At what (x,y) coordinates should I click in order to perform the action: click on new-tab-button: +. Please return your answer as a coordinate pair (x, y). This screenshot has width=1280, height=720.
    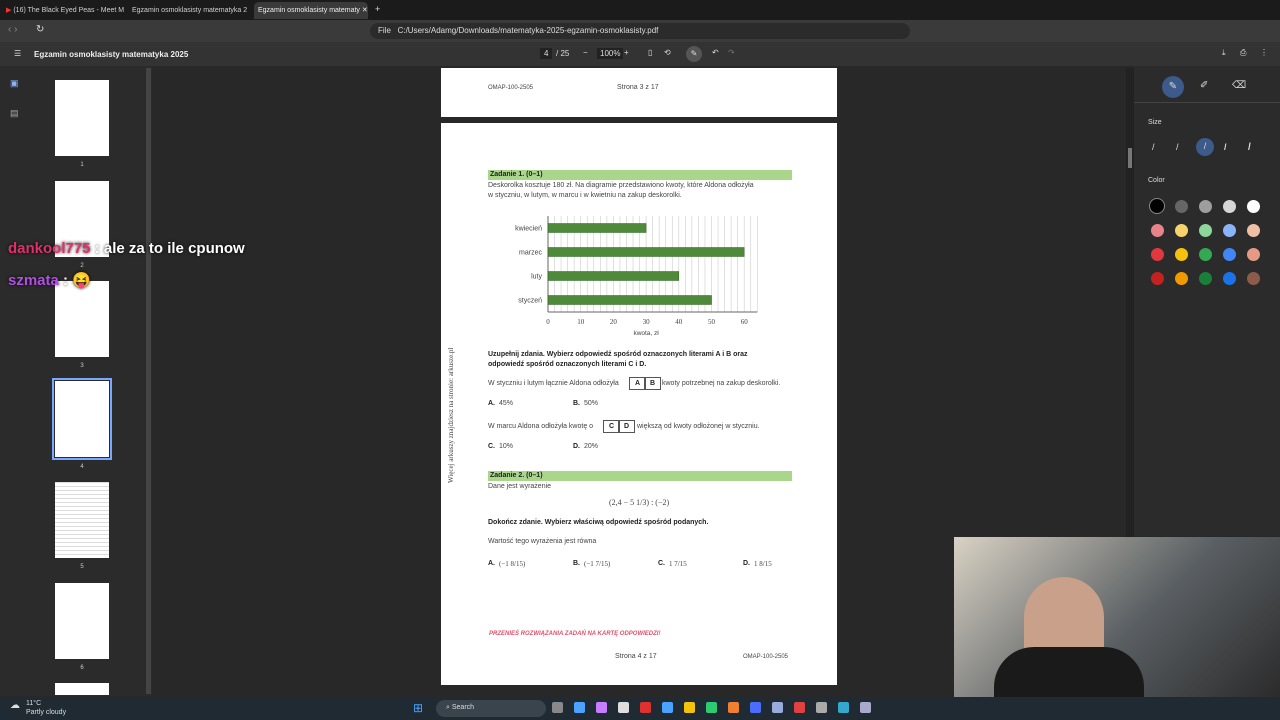
    Looking at the image, I should click on (377, 9).